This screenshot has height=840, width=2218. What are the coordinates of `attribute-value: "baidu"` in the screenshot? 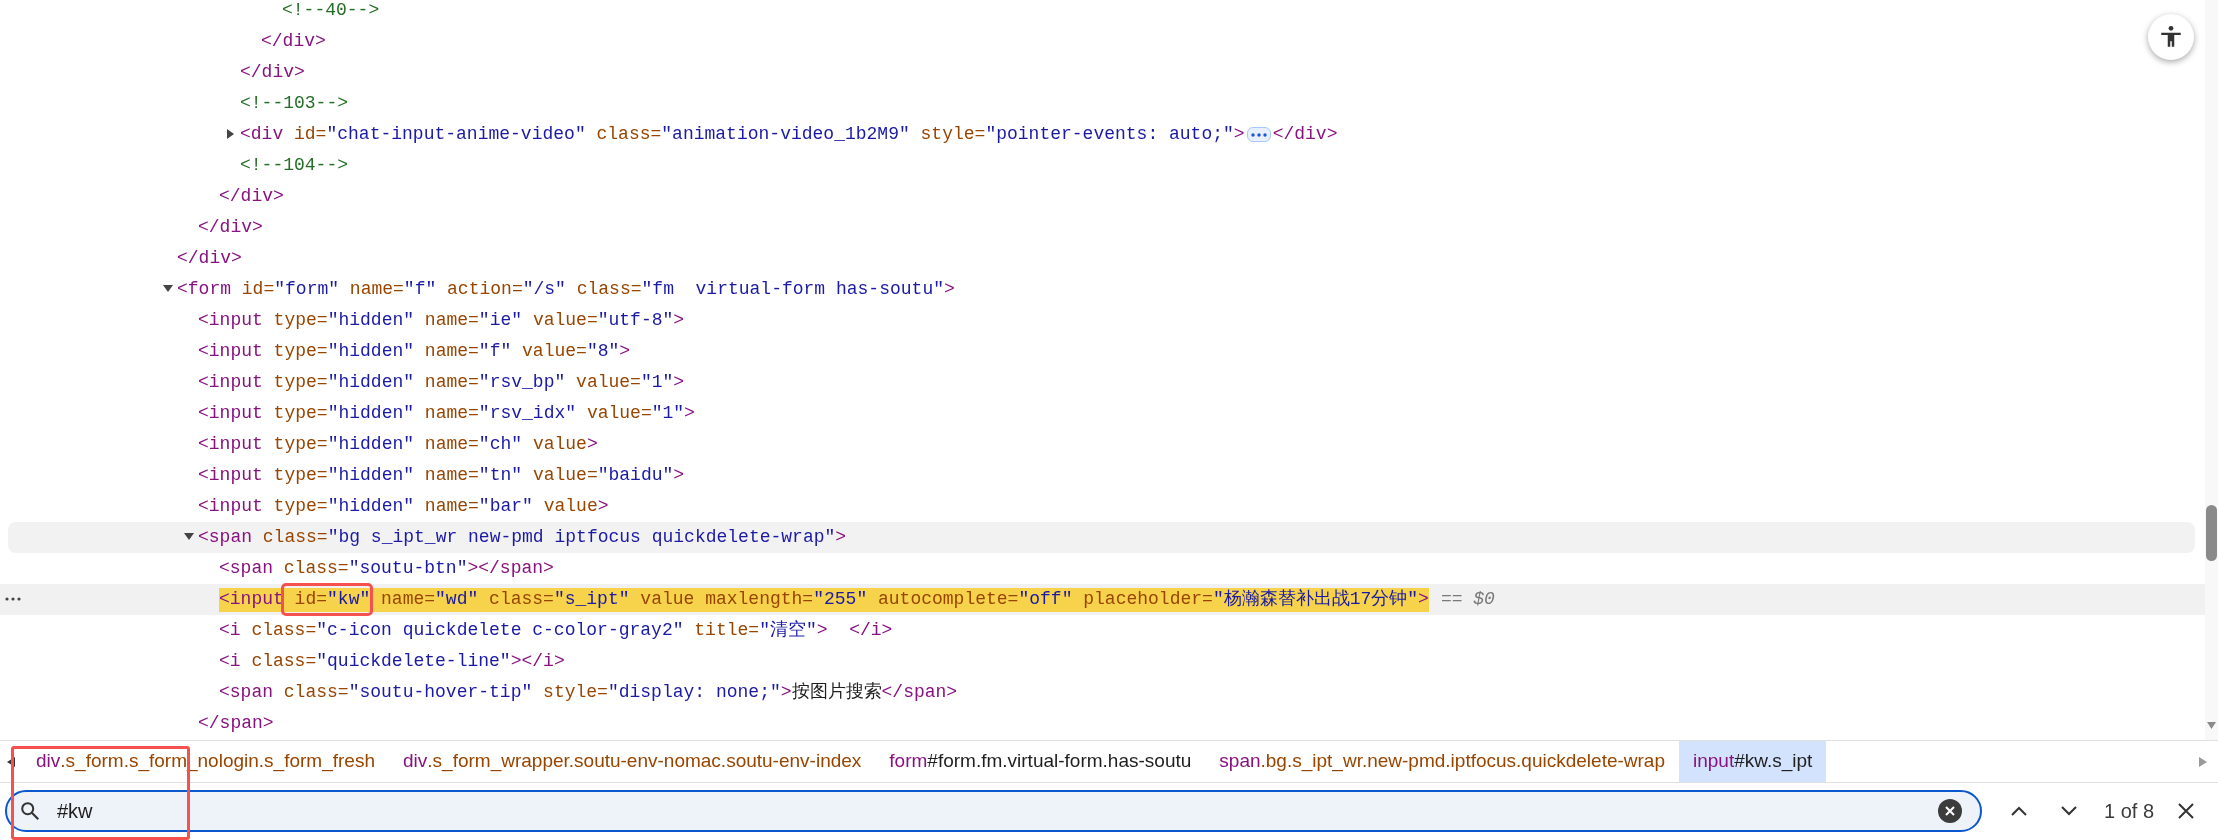 It's located at (635, 475).